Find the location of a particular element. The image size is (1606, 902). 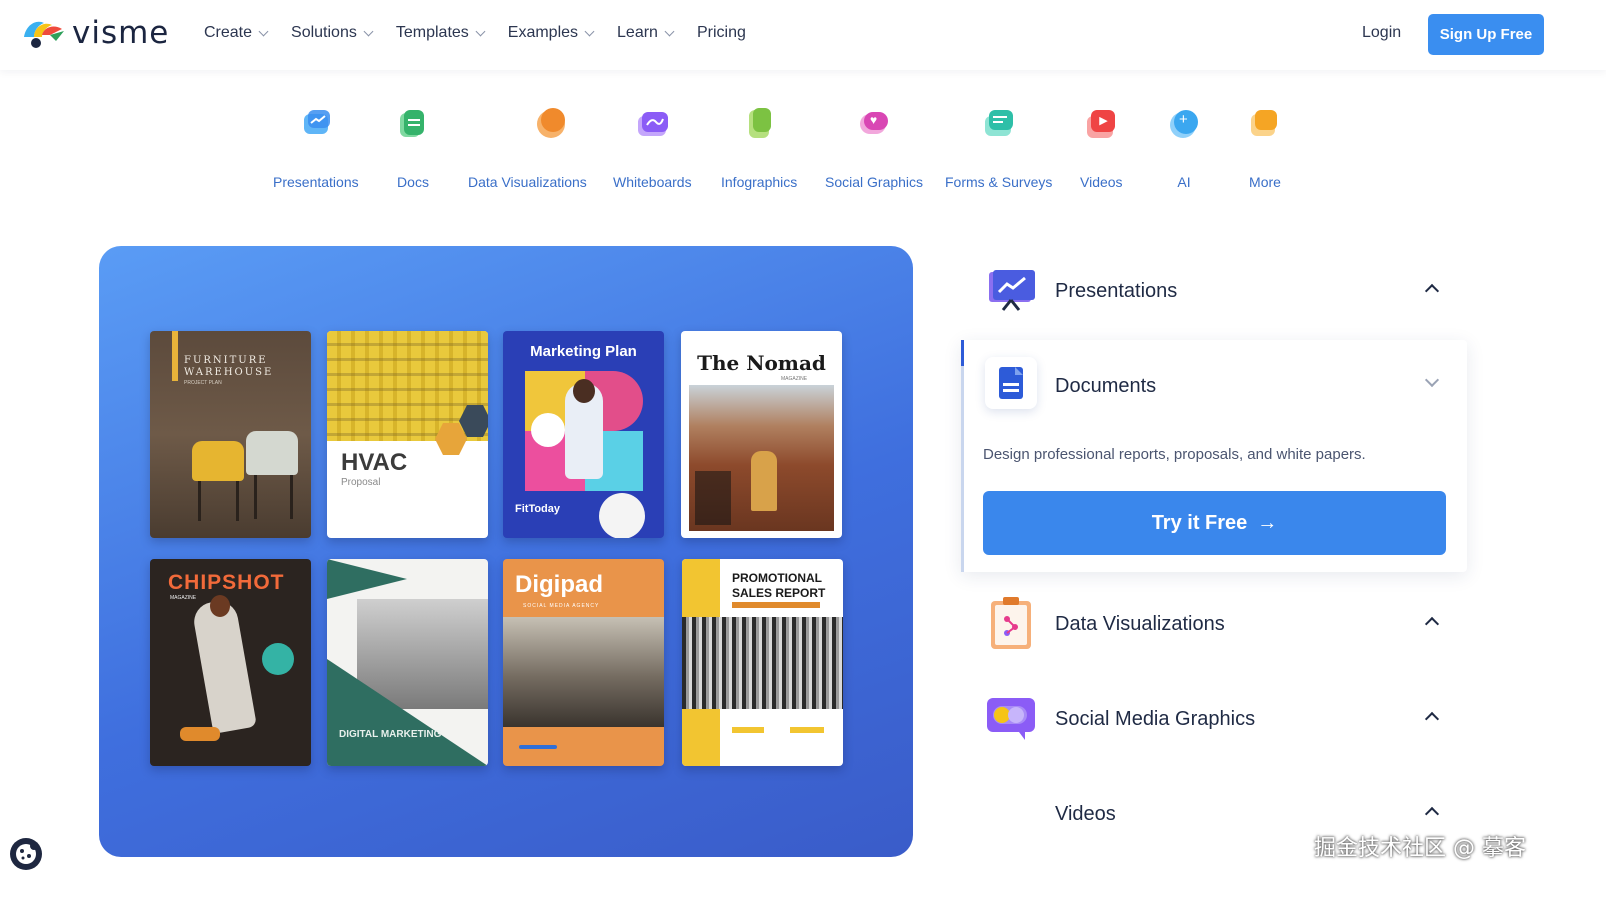

pie-chart-icon is located at coordinates (551, 124).